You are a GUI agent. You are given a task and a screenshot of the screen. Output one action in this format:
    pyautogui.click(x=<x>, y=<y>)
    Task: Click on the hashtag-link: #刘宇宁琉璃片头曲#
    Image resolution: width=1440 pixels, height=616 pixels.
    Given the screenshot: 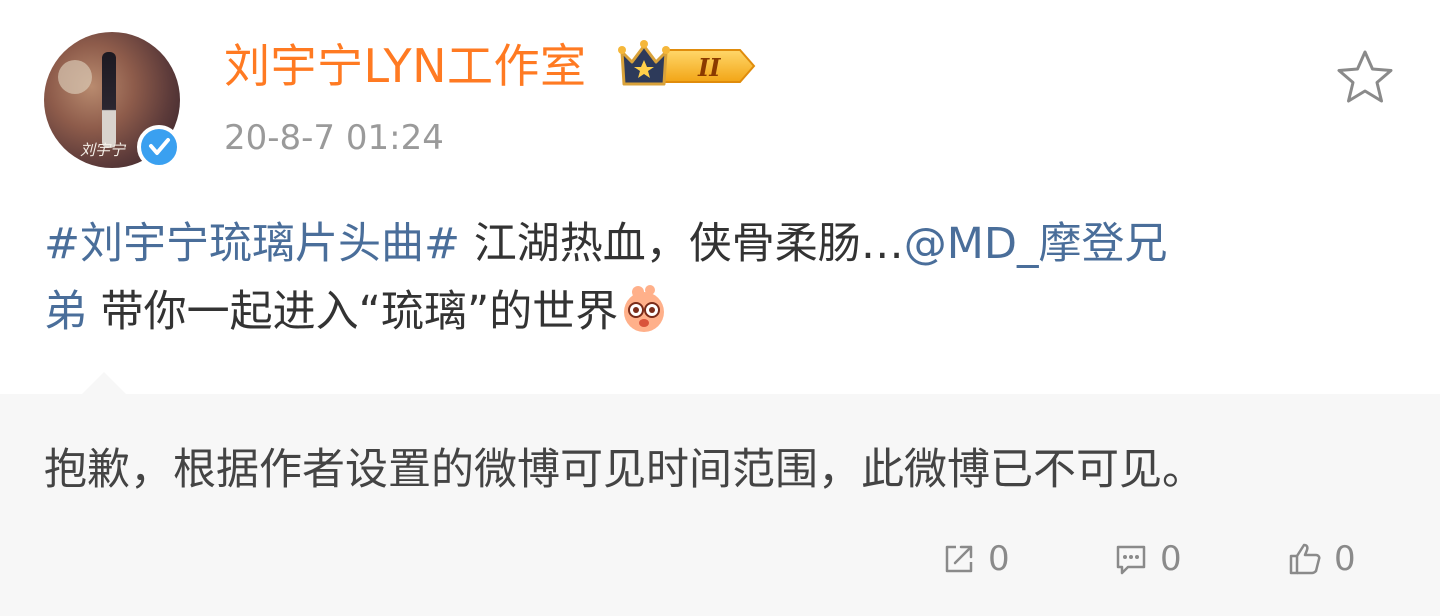 What is the action you would take?
    pyautogui.click(x=252, y=244)
    